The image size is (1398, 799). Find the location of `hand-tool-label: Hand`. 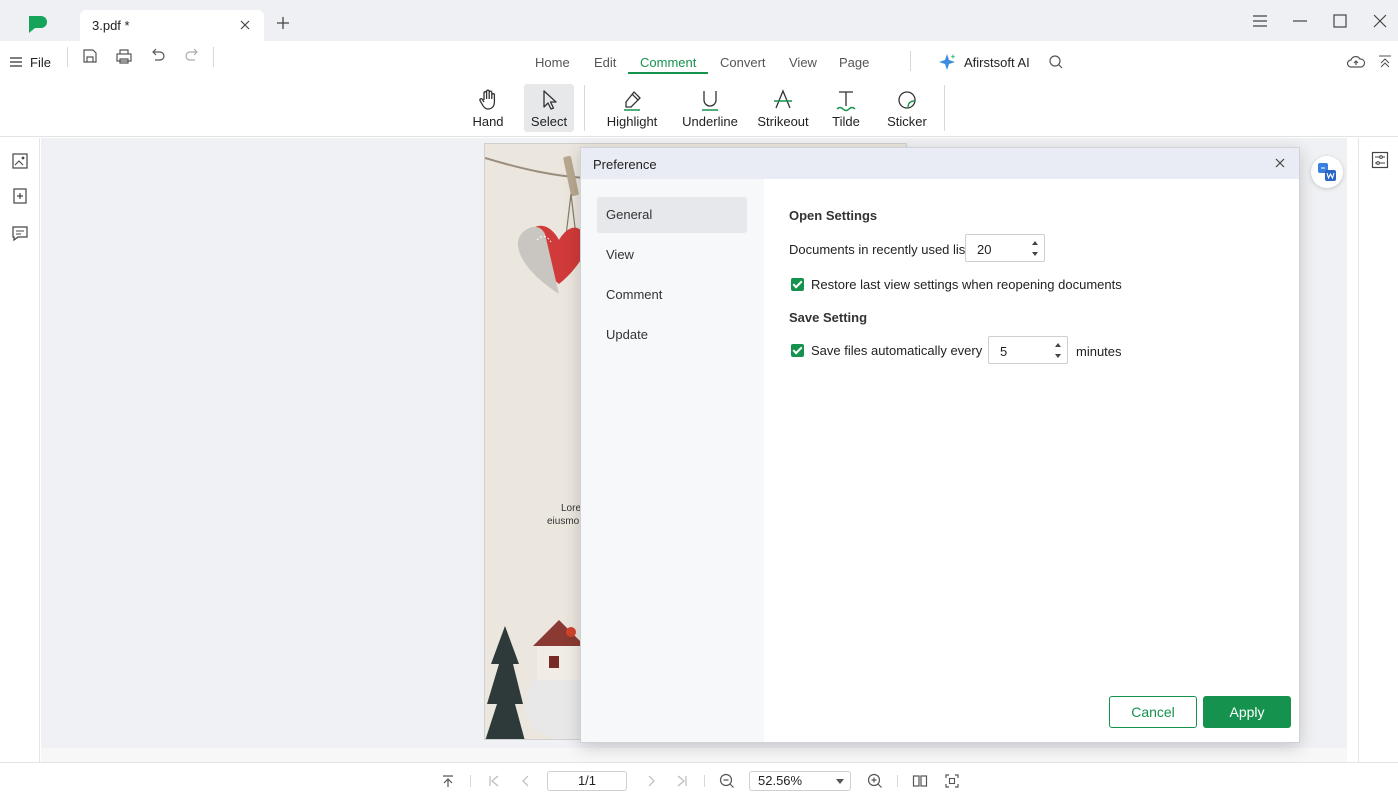

hand-tool-label: Hand is located at coordinates (488, 121).